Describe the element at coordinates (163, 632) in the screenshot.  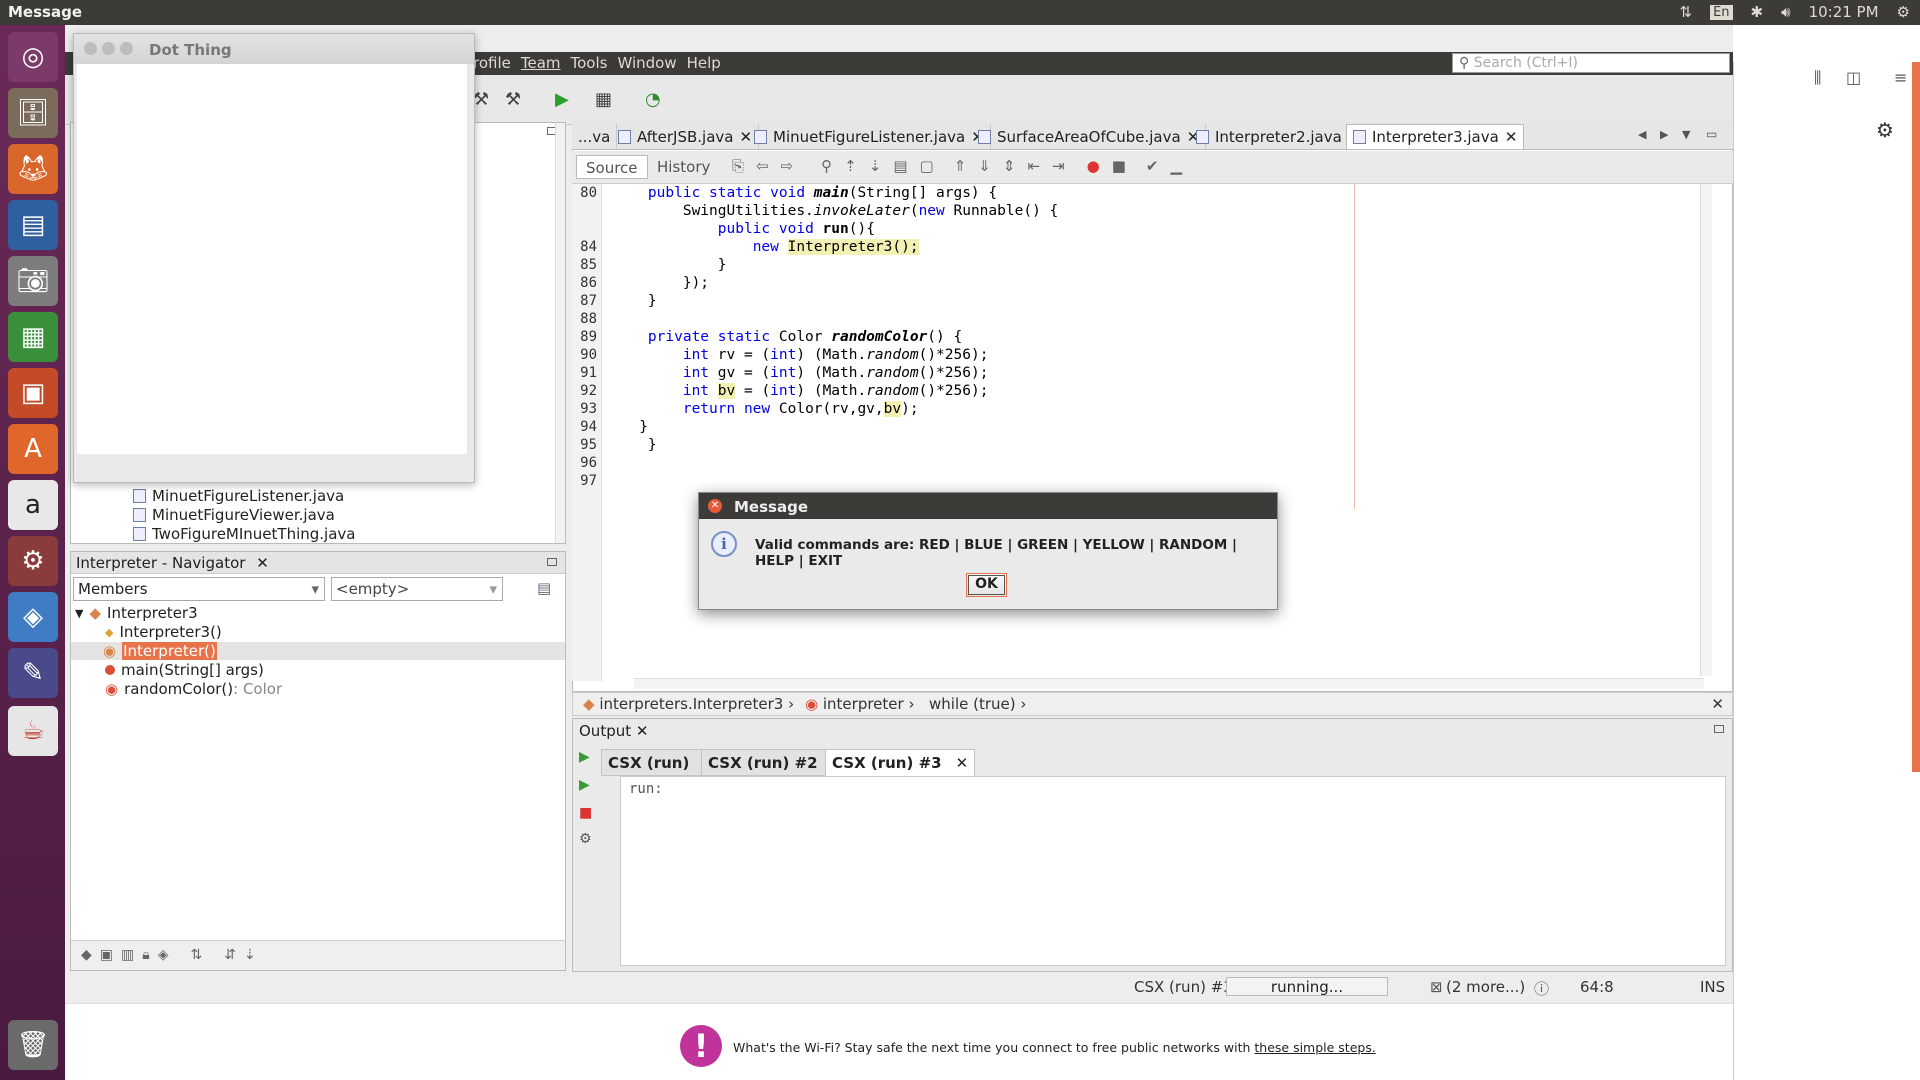
I see `navigator-member: ◆ Interpreter3()` at that location.